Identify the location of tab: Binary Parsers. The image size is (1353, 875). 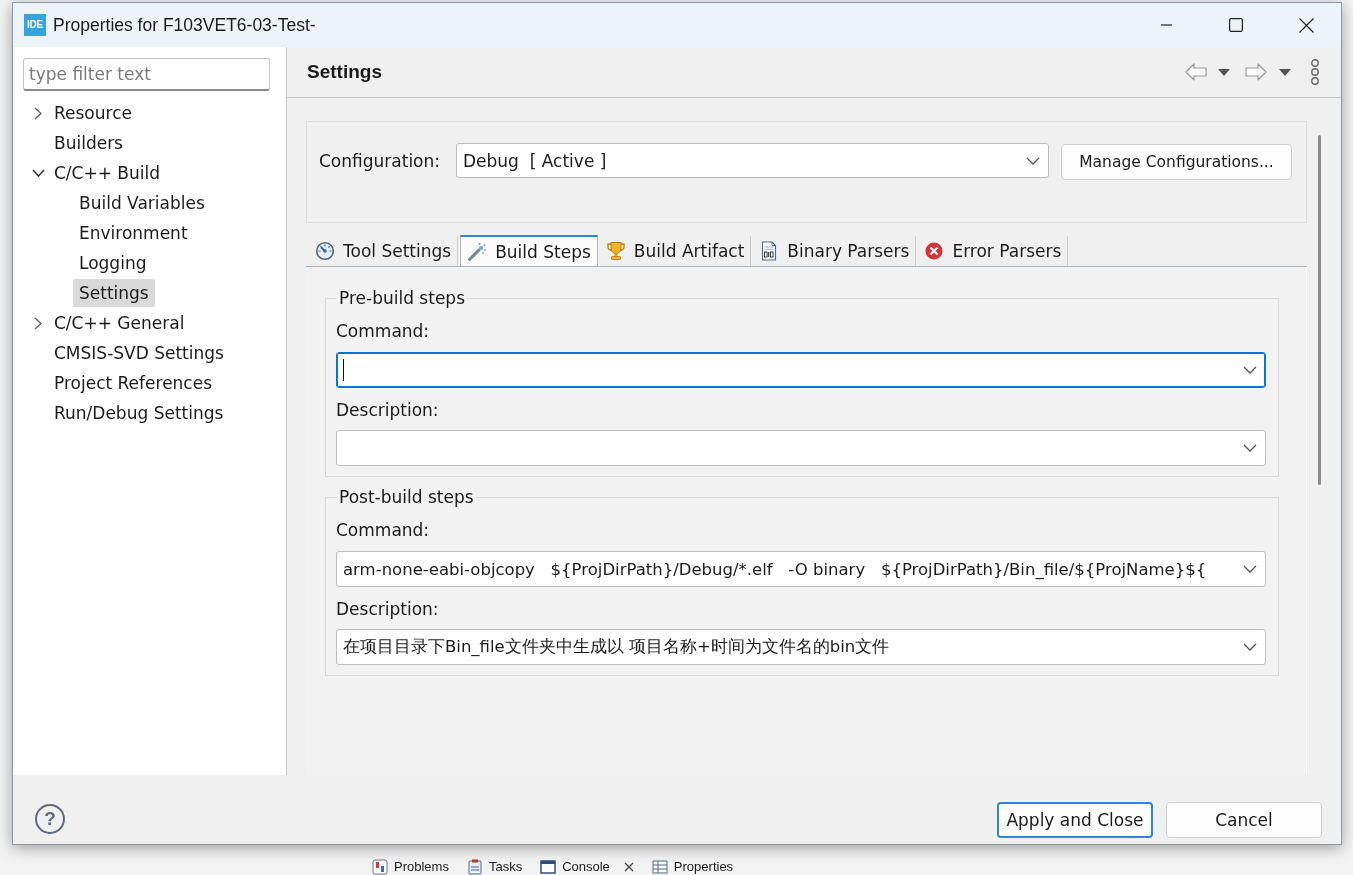
(835, 251).